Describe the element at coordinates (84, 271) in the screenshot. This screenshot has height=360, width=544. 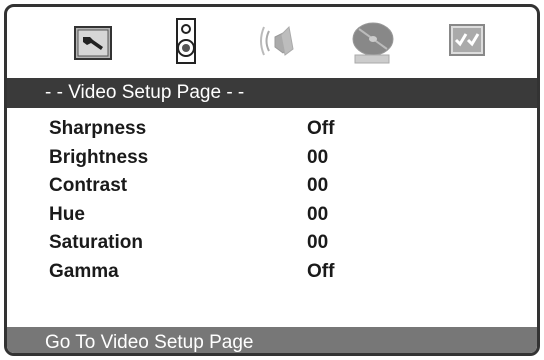
I see `setting-label: Gamma` at that location.